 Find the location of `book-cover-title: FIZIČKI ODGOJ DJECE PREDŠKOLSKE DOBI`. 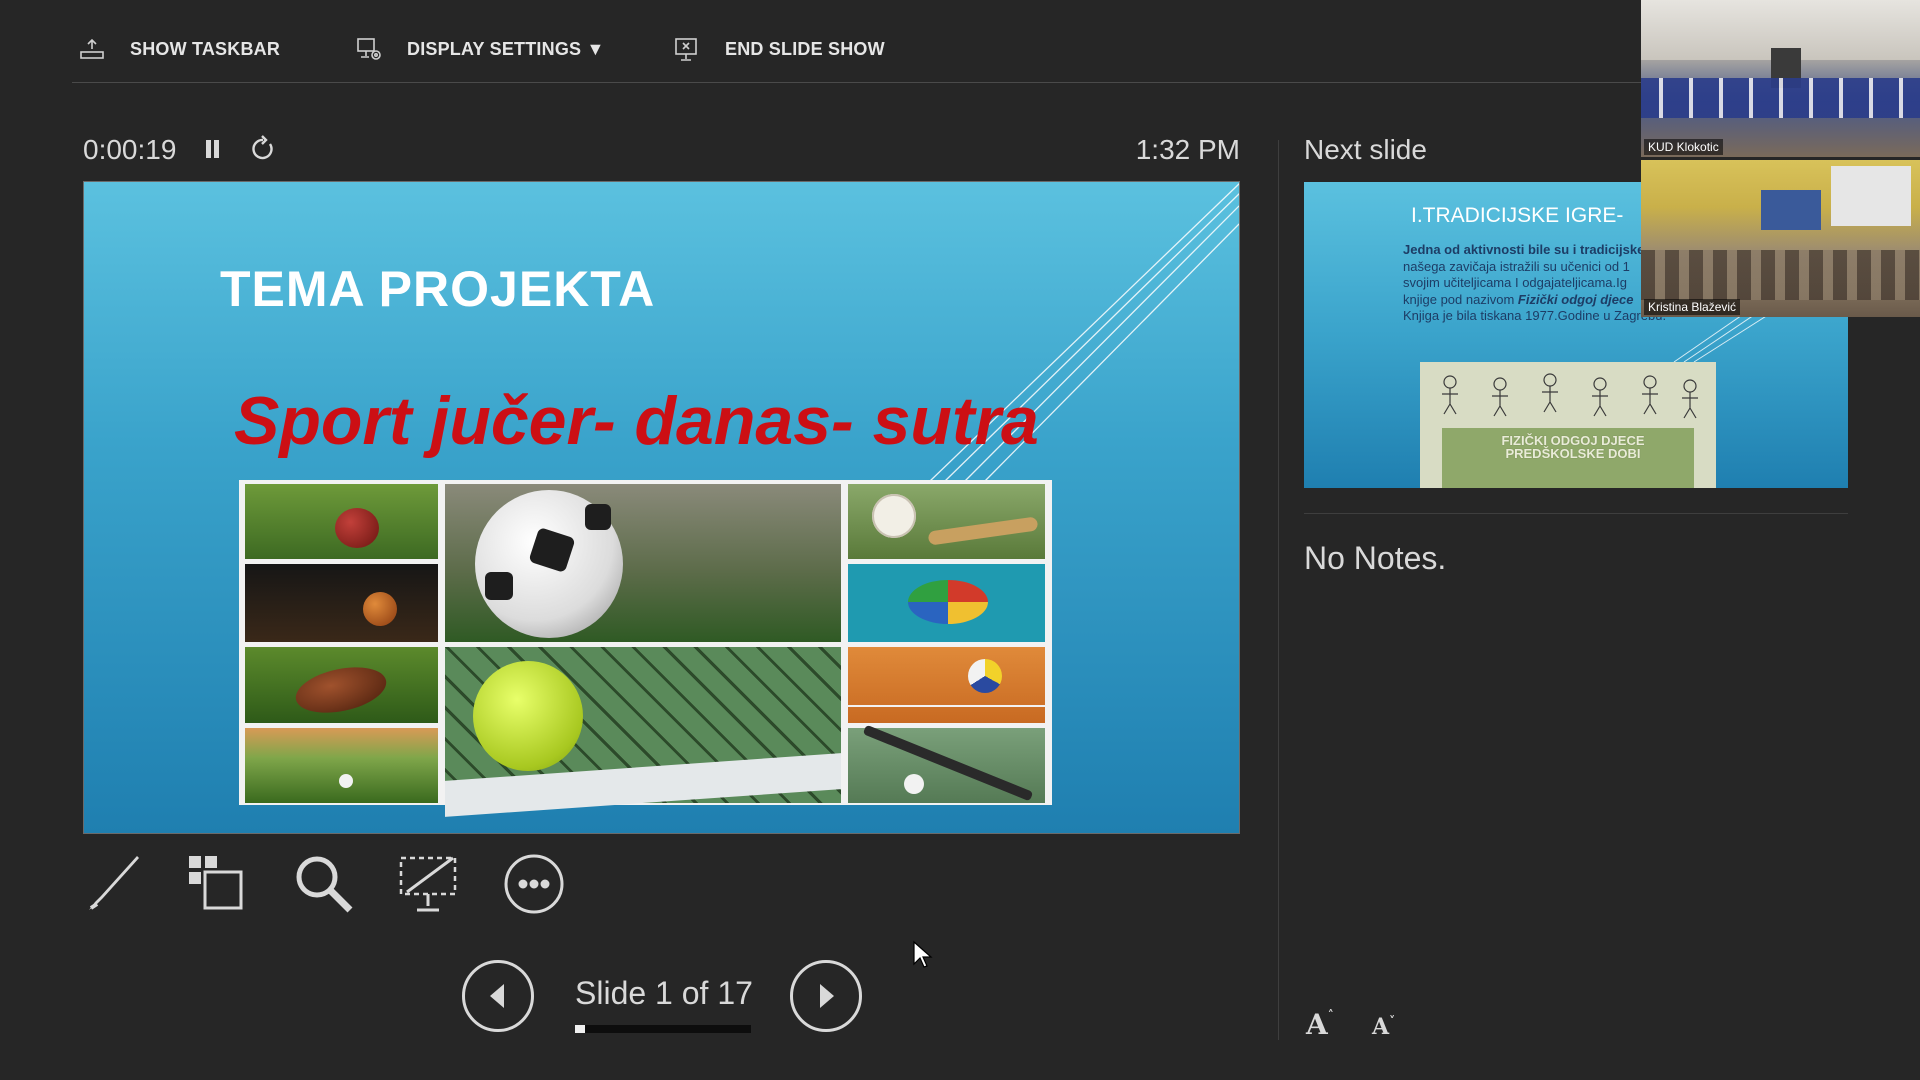

book-cover-title: FIZIČKI ODGOJ DJECE PREDŠKOLSKE DOBI is located at coordinates (1573, 447).